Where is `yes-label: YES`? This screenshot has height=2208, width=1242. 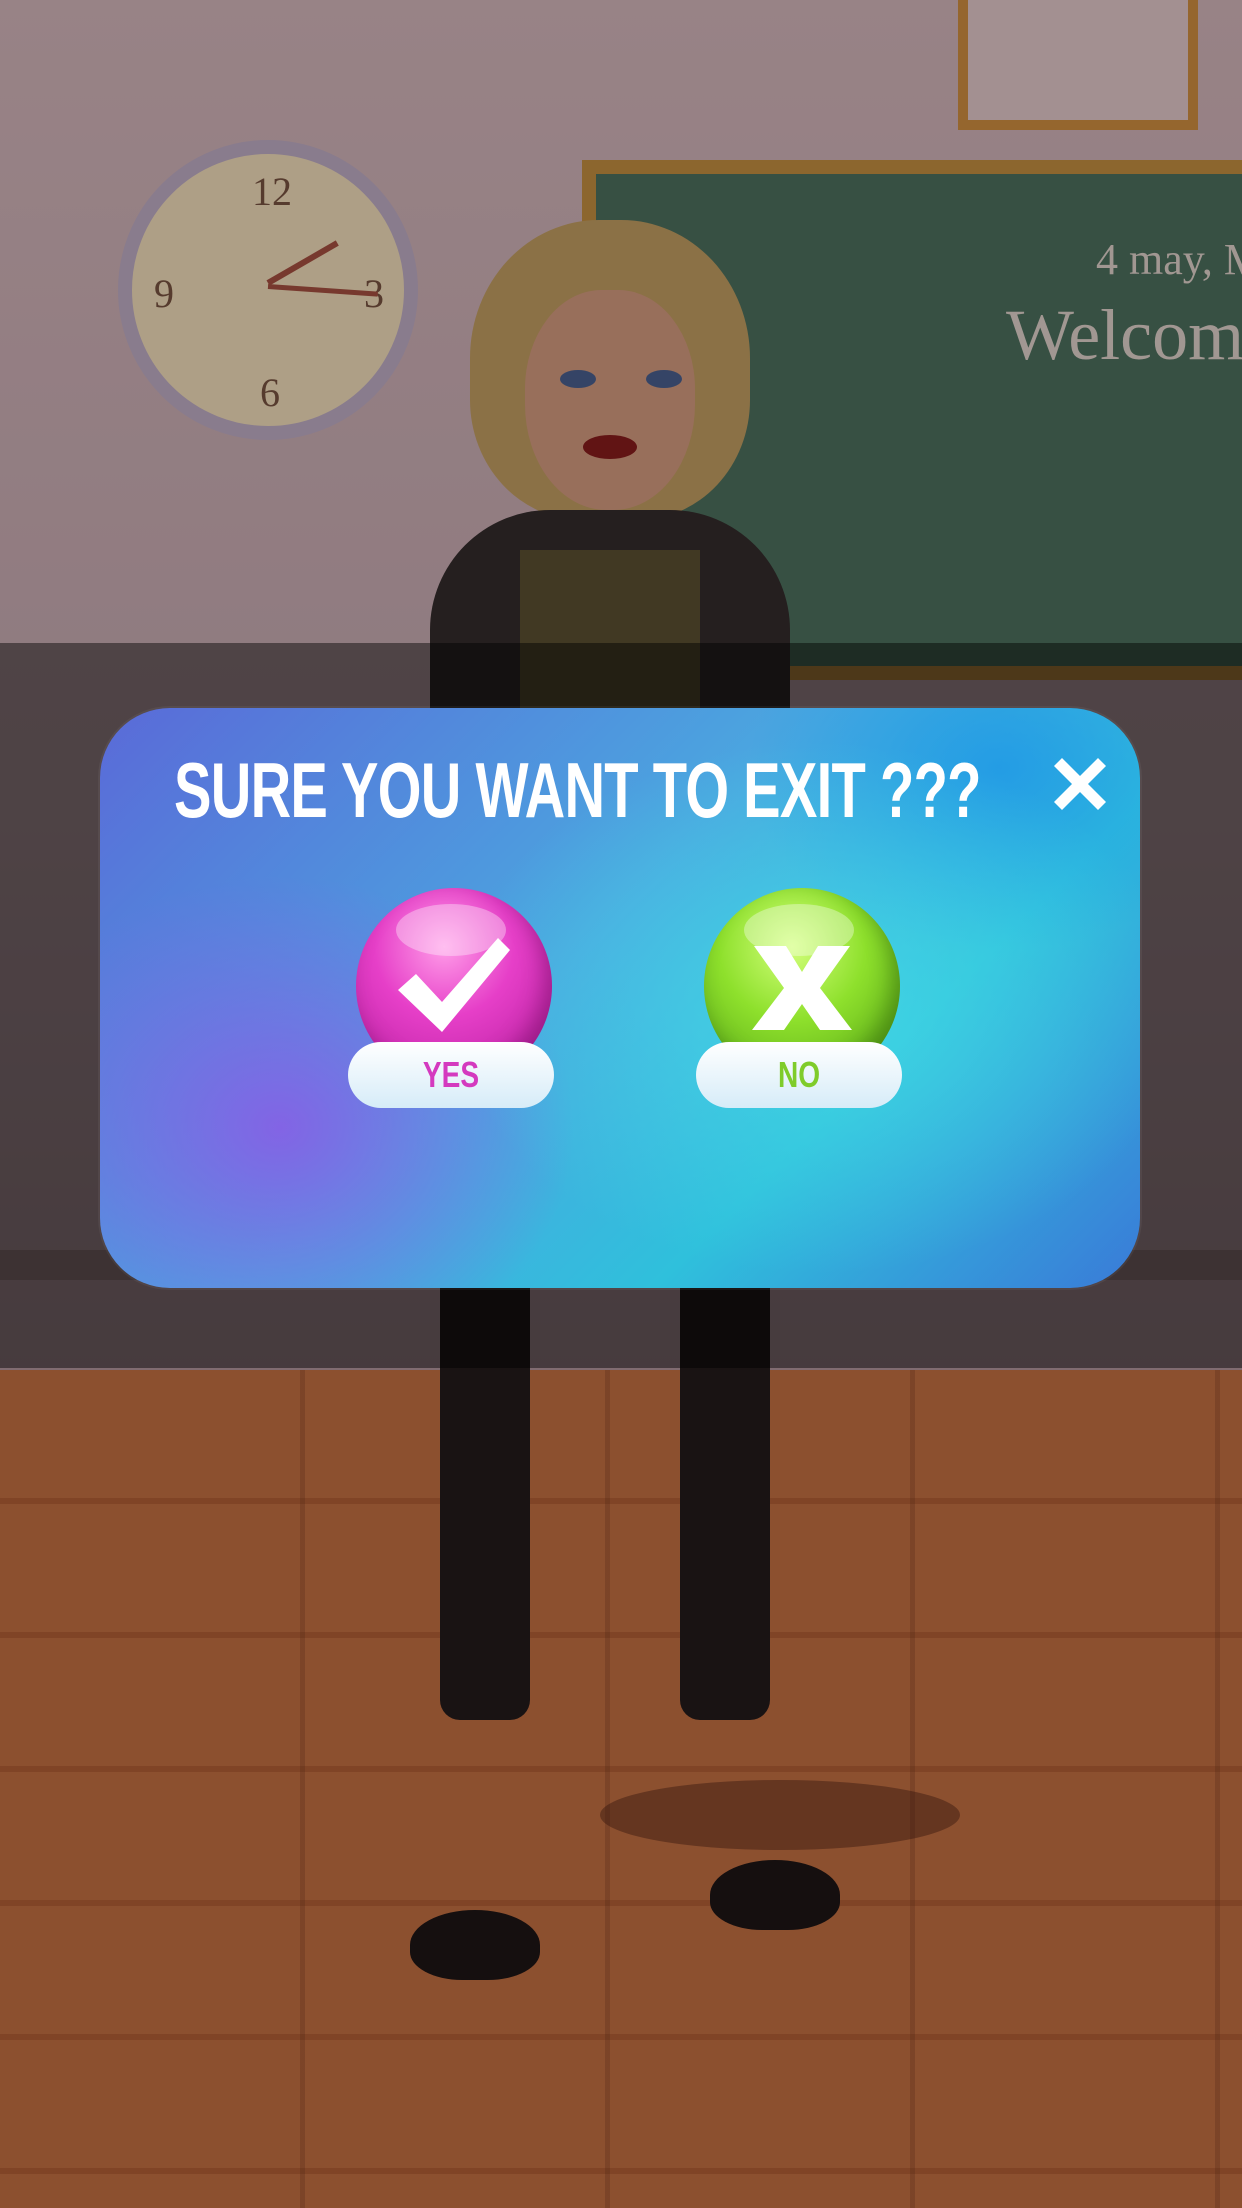 yes-label: YES is located at coordinates (451, 1074).